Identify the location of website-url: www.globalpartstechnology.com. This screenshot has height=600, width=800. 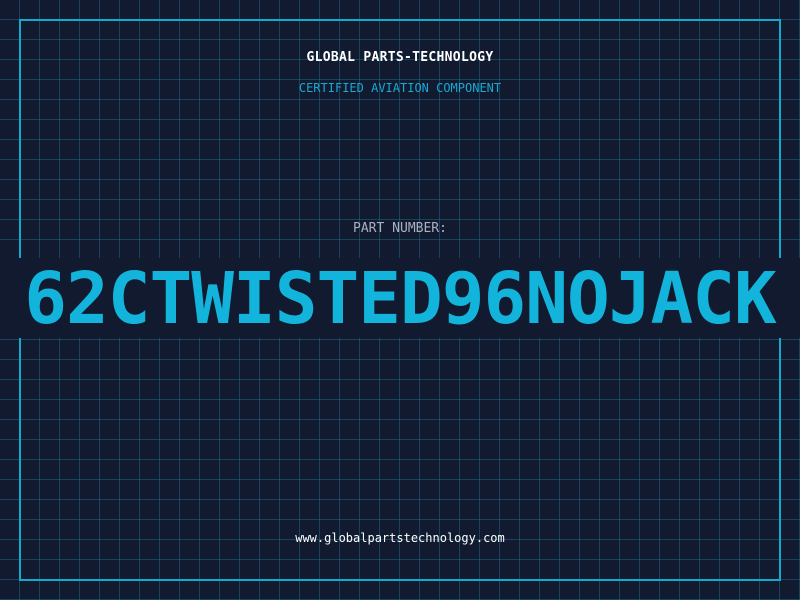
(400, 538).